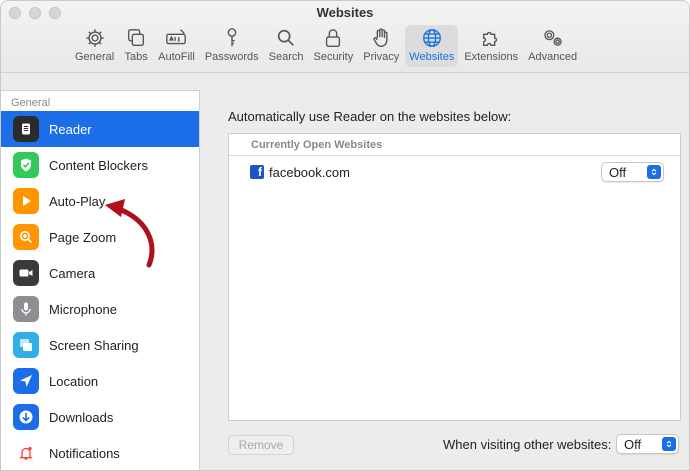  Describe the element at coordinates (94, 345) in the screenshot. I see `sidebar-item-label: Screen Sharing` at that location.